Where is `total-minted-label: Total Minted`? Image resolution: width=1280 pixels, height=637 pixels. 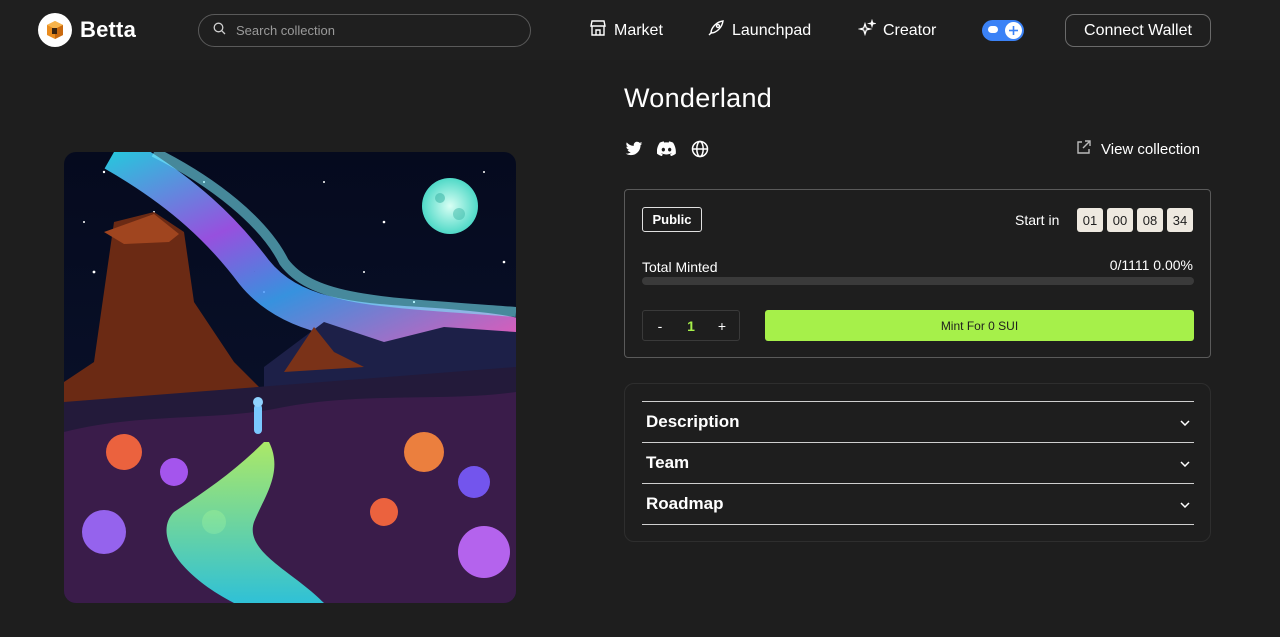
total-minted-label: Total Minted is located at coordinates (680, 267).